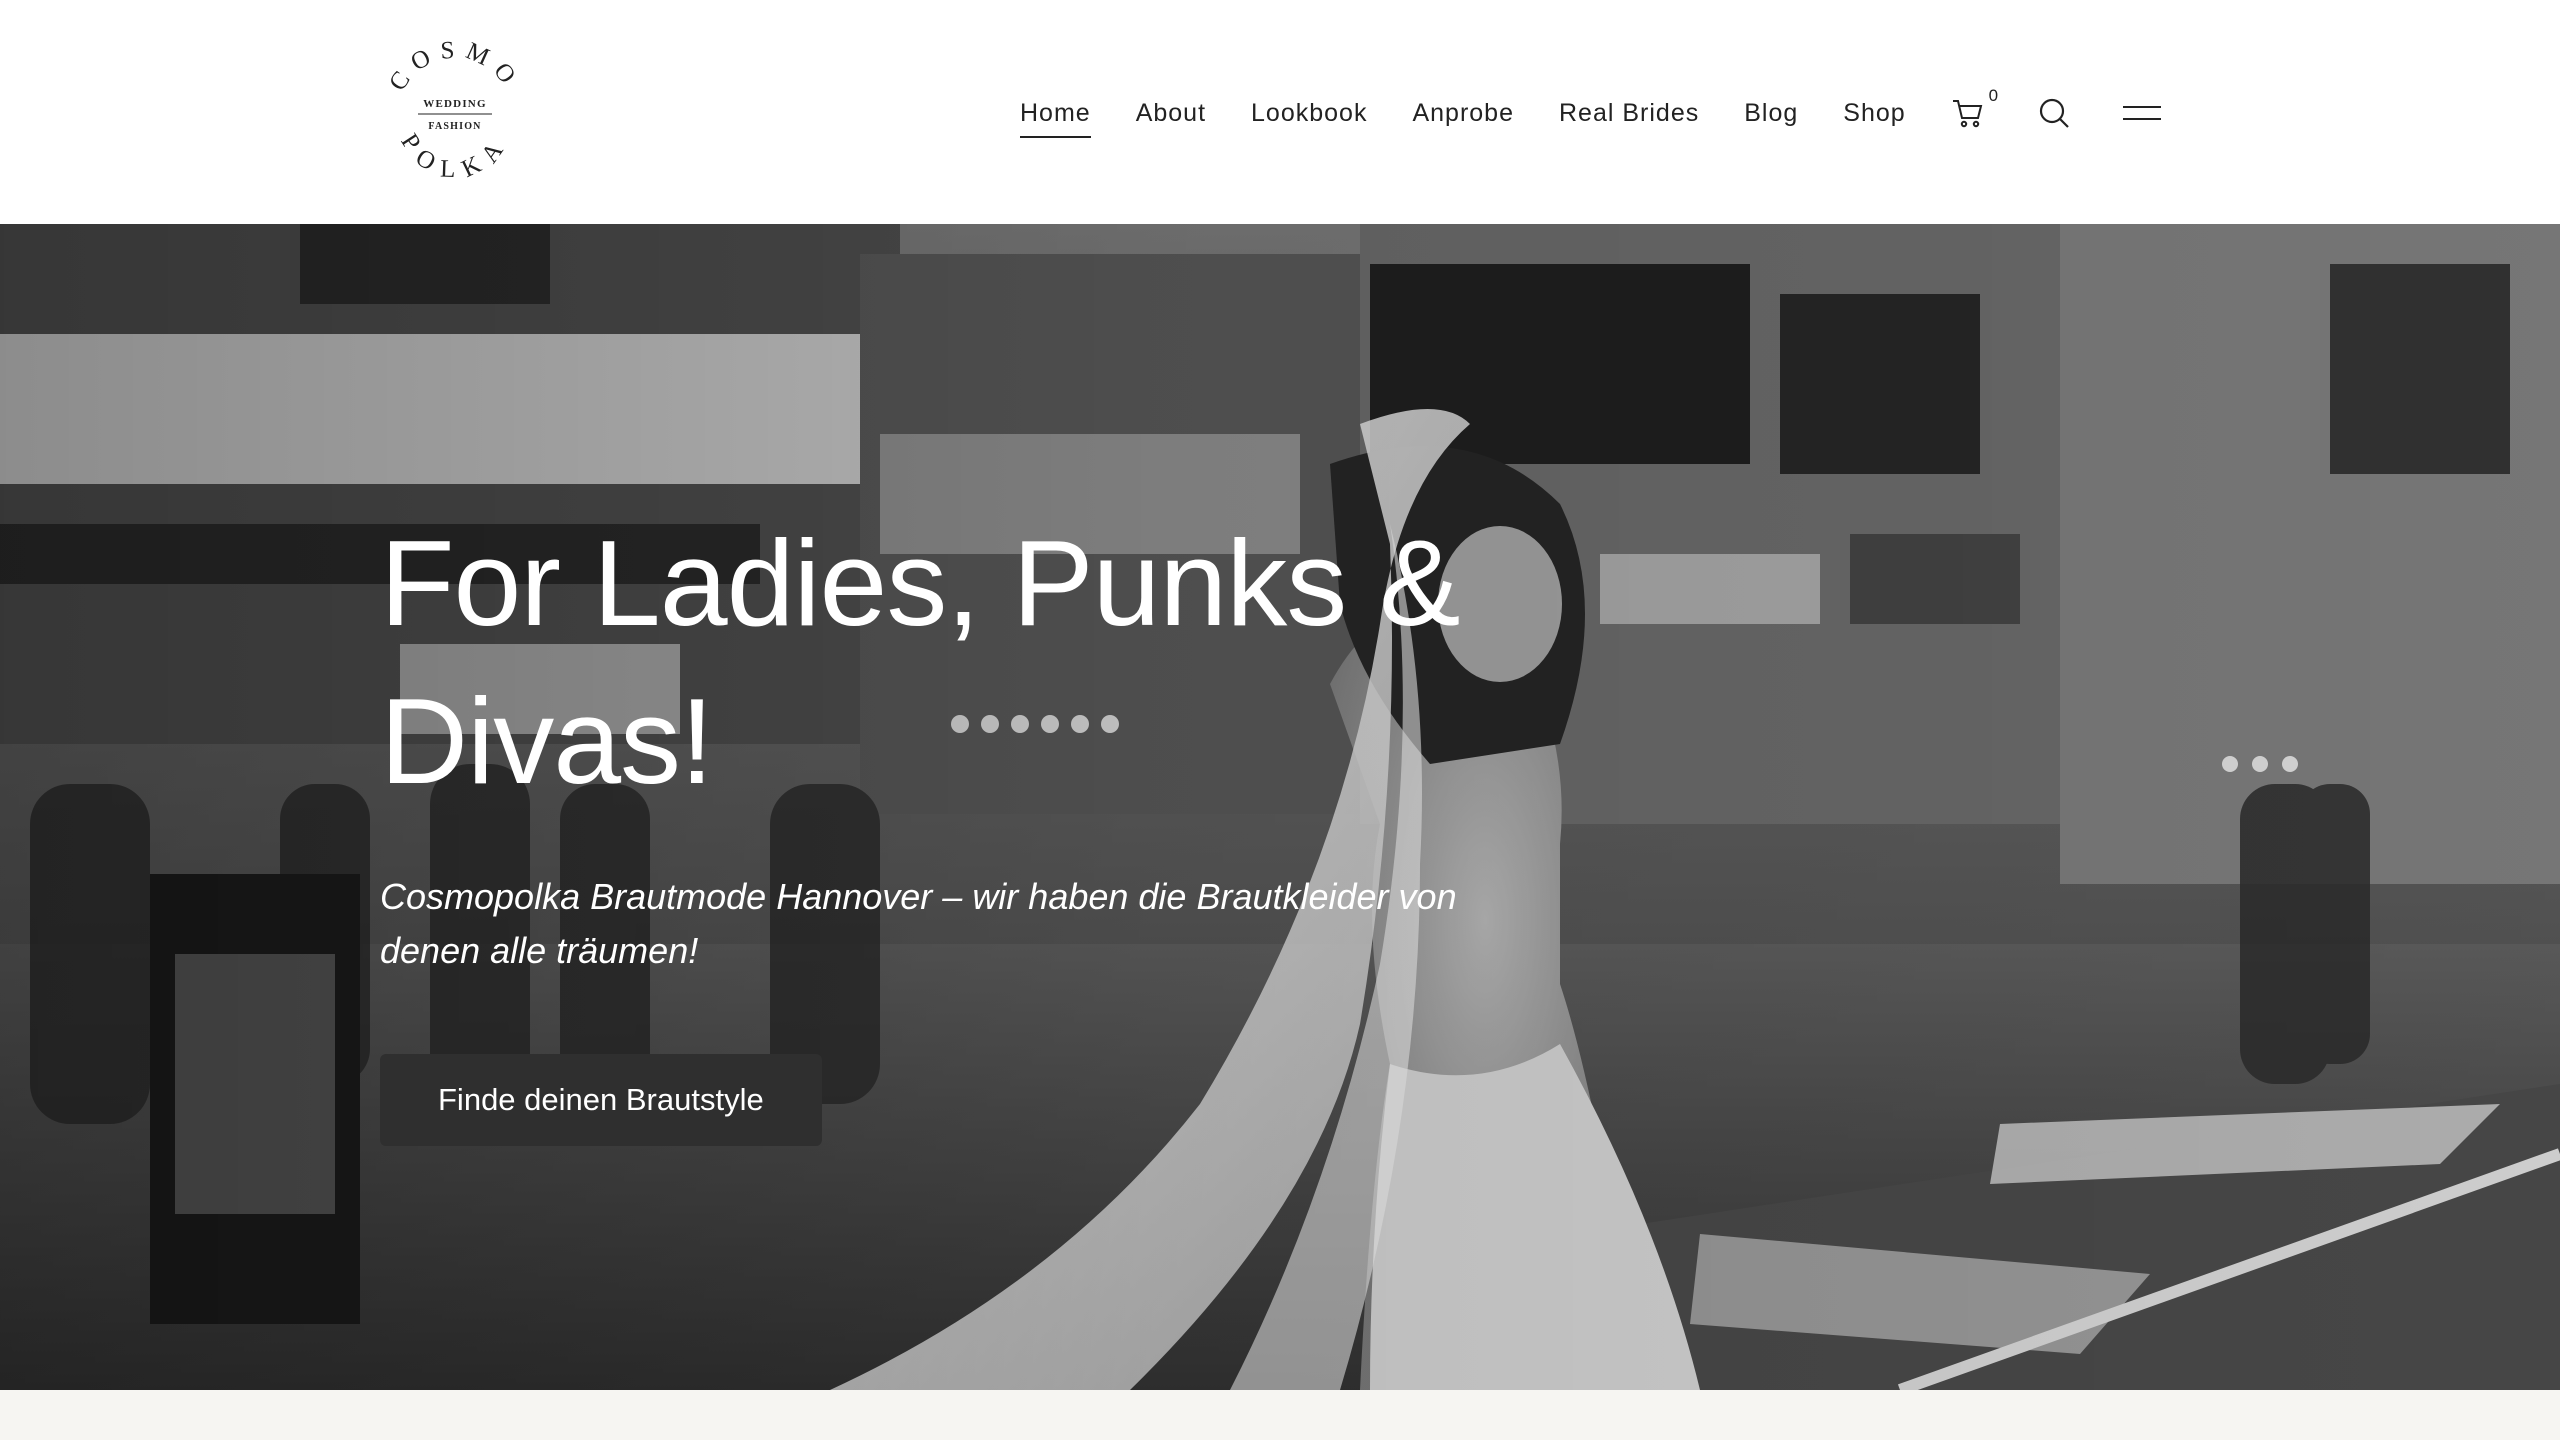 The height and width of the screenshot is (1440, 2560). Describe the element at coordinates (1463, 113) in the screenshot. I see `nav-item-anprobe: Anprobe` at that location.